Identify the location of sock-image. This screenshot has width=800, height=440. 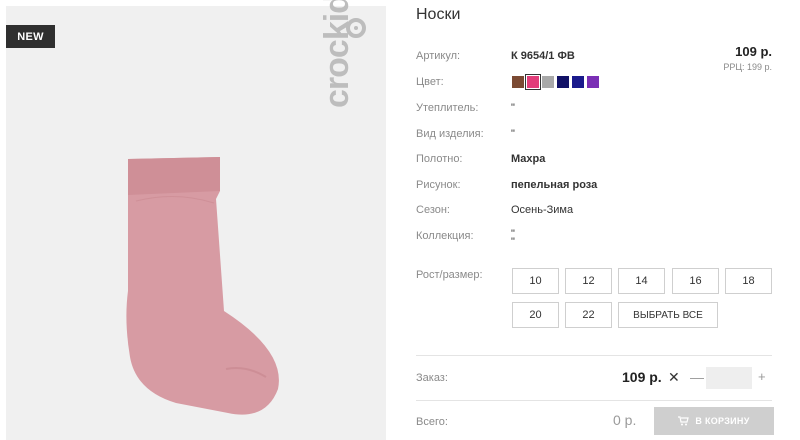
(202, 286).